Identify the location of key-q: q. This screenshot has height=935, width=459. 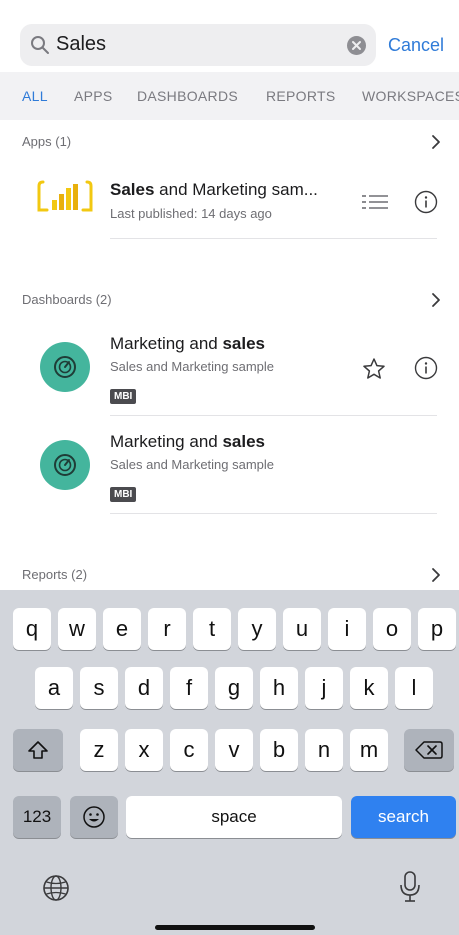
(32, 629).